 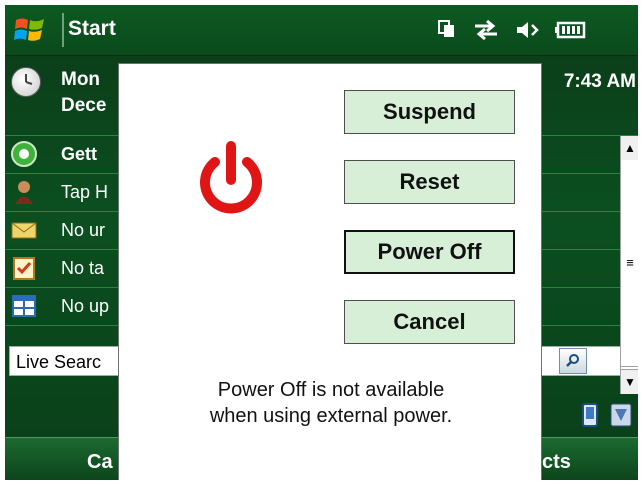 I want to click on messages-label: No ur, so click(x=83, y=230).